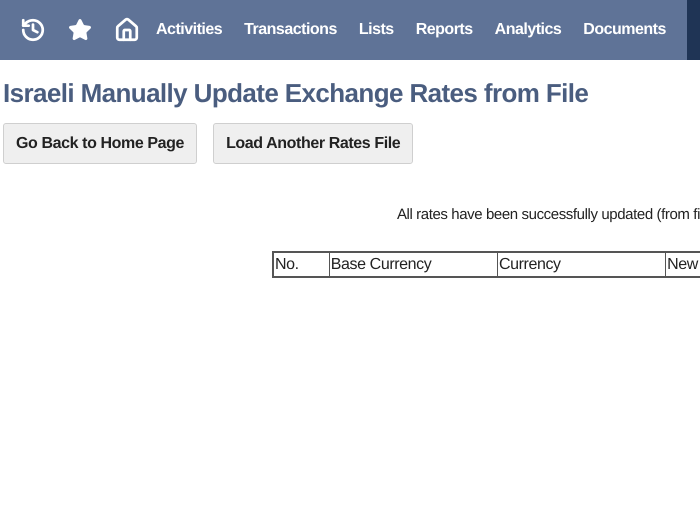  What do you see at coordinates (548, 215) in the screenshot?
I see `status-message: All rates have been successfully updated (from fi` at bounding box center [548, 215].